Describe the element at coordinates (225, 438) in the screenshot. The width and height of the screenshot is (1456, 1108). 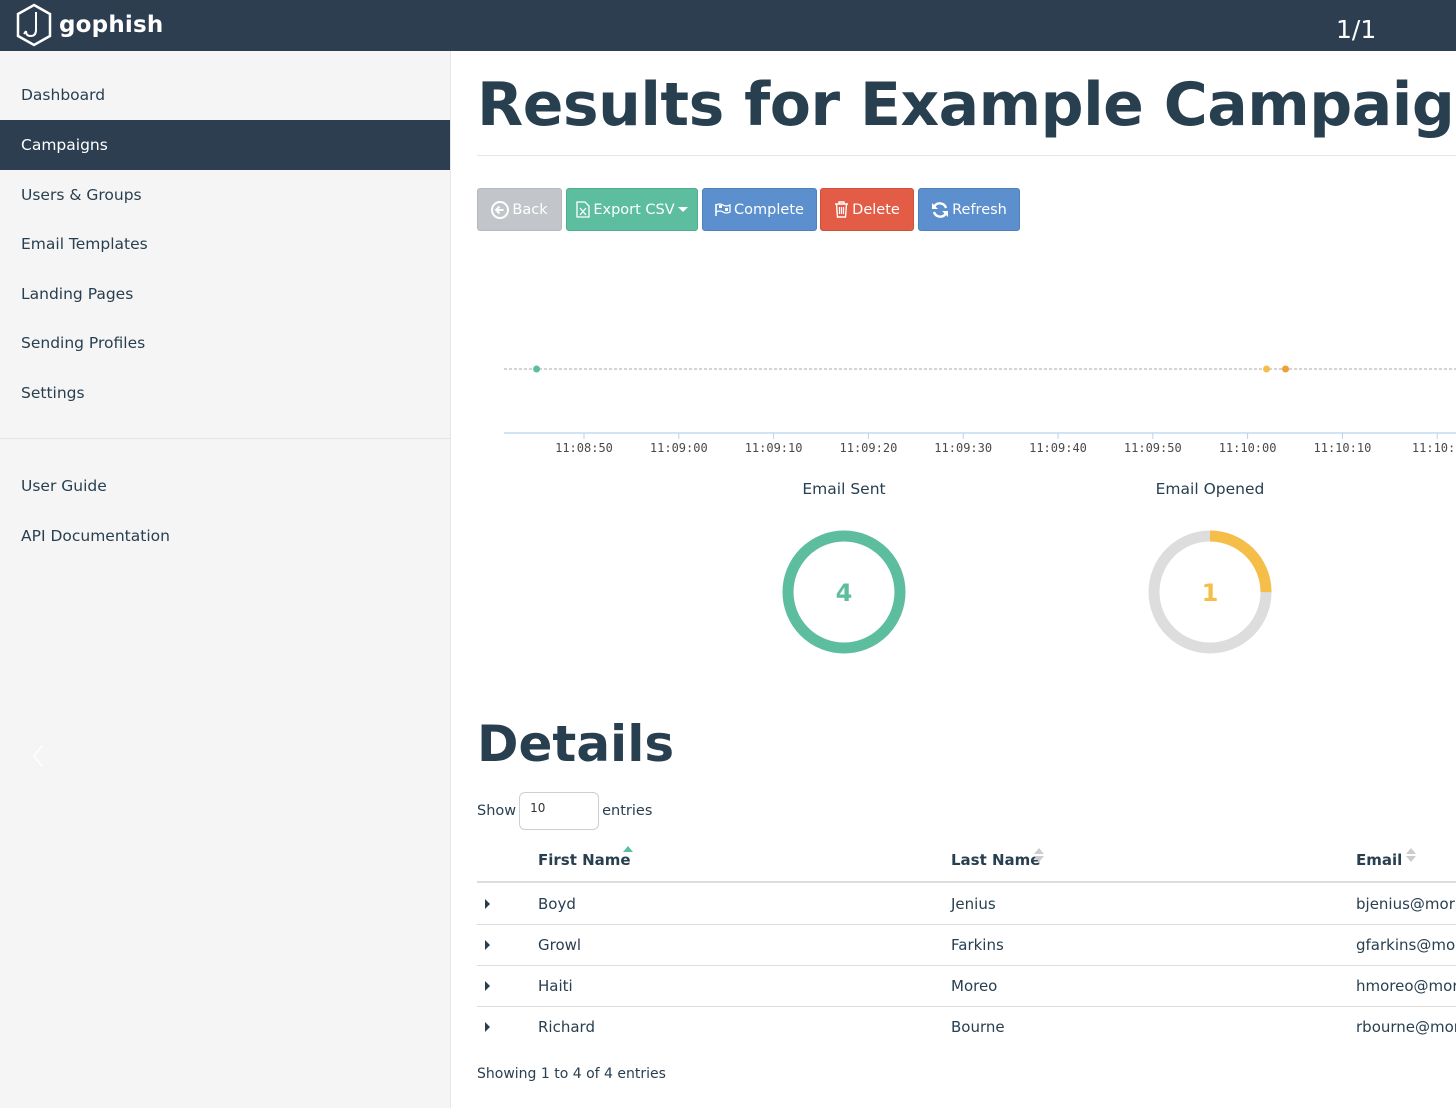
I see `sidebar-divider` at that location.